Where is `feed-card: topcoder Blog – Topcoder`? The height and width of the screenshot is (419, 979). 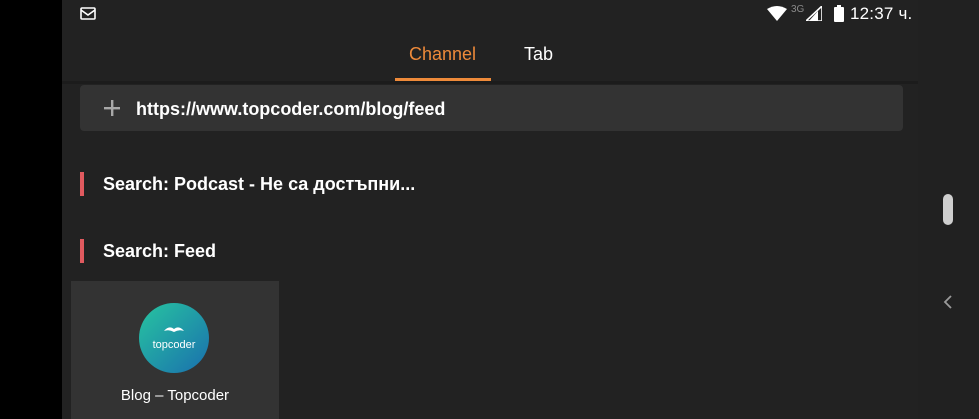 feed-card: topcoder Blog – Topcoder is located at coordinates (175, 350).